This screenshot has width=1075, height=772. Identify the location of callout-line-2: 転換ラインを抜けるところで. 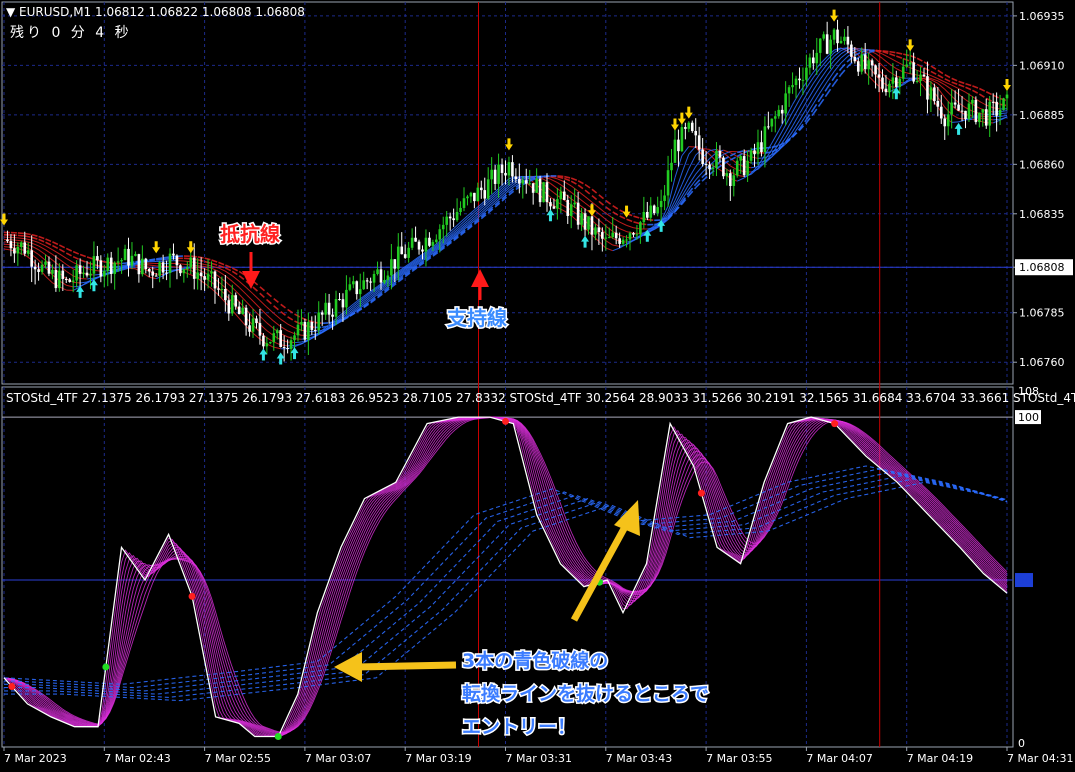
(585, 693).